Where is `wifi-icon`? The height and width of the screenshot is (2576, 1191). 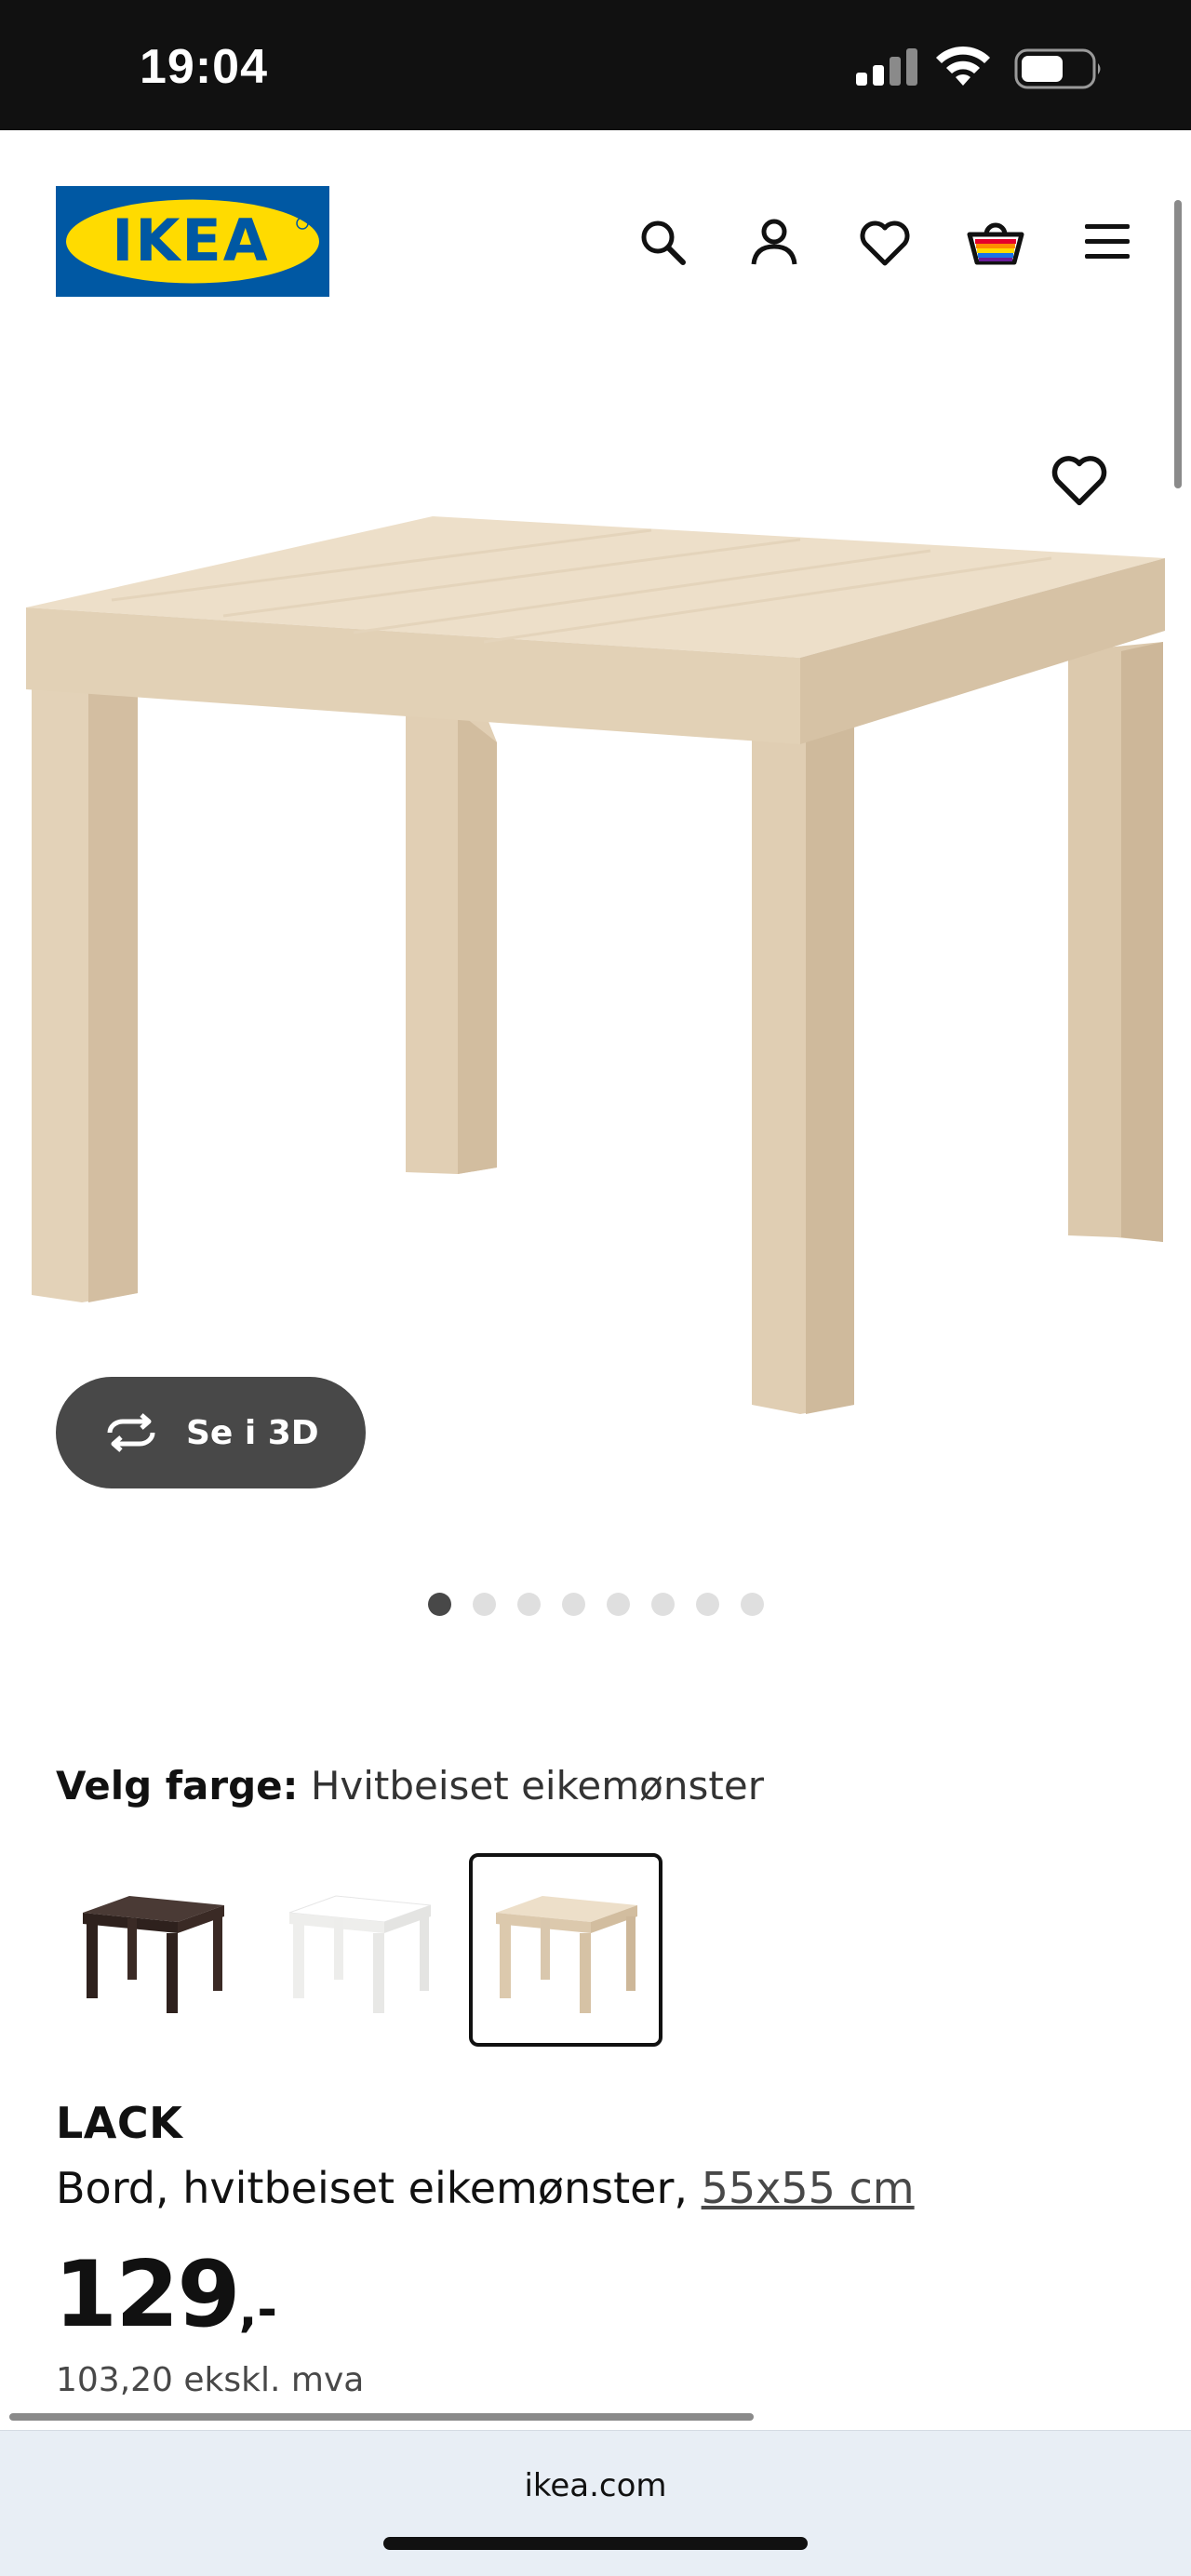 wifi-icon is located at coordinates (963, 66).